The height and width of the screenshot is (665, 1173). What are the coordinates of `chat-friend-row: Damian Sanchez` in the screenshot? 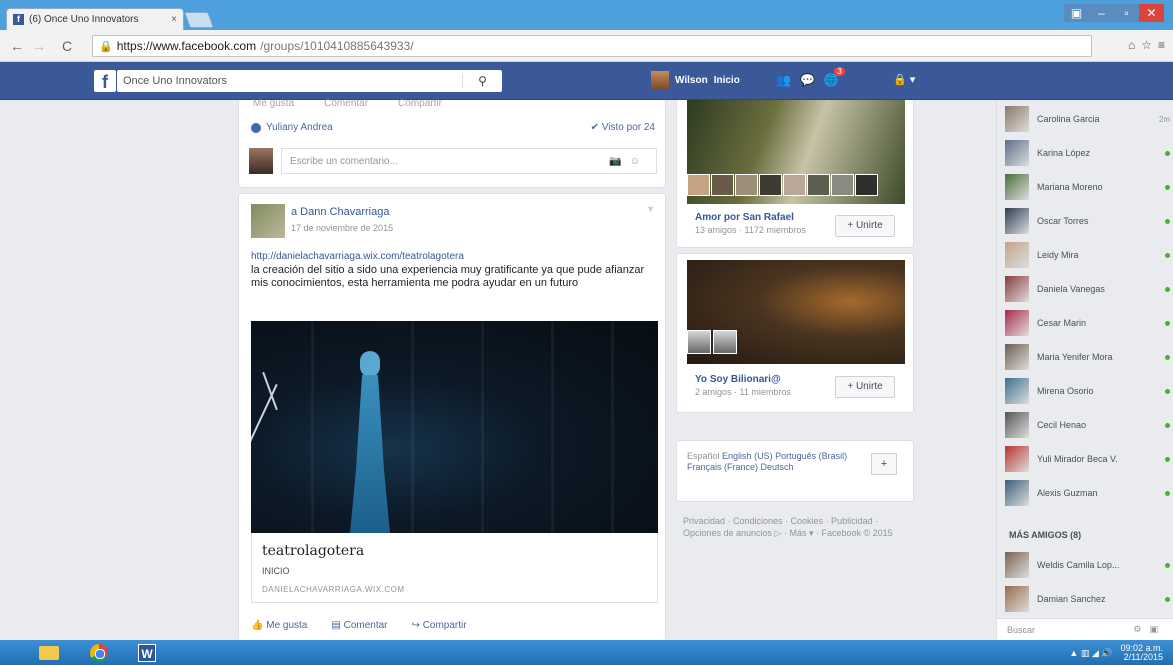 It's located at (1087, 599).